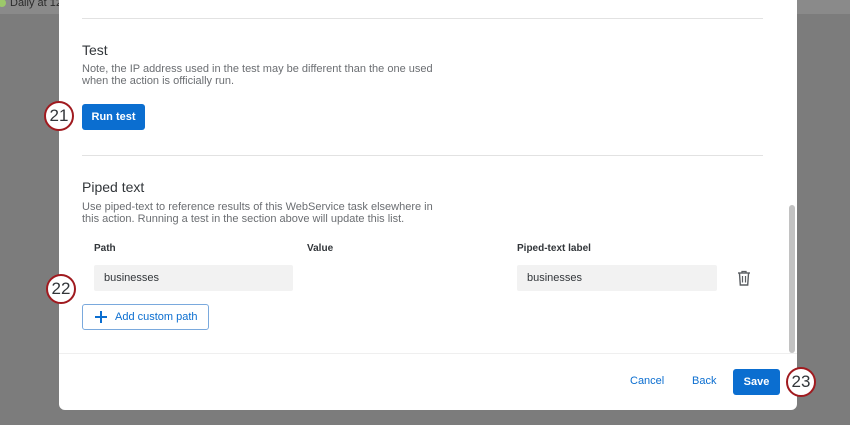 This screenshot has width=850, height=425. What do you see at coordinates (320, 248) in the screenshot?
I see `value-column-header: Value` at bounding box center [320, 248].